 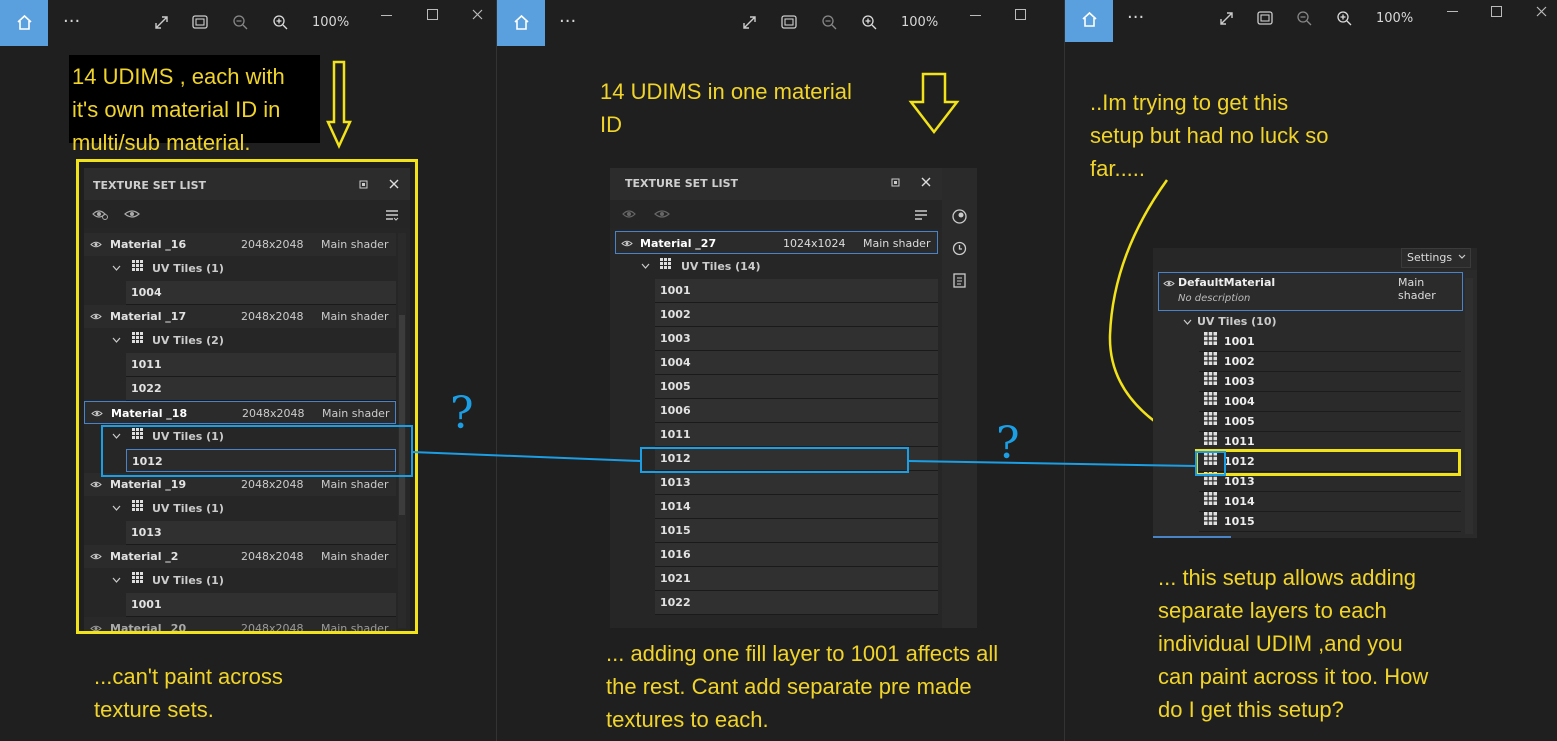 What do you see at coordinates (526, 456) in the screenshot?
I see `connector-left-middle` at bounding box center [526, 456].